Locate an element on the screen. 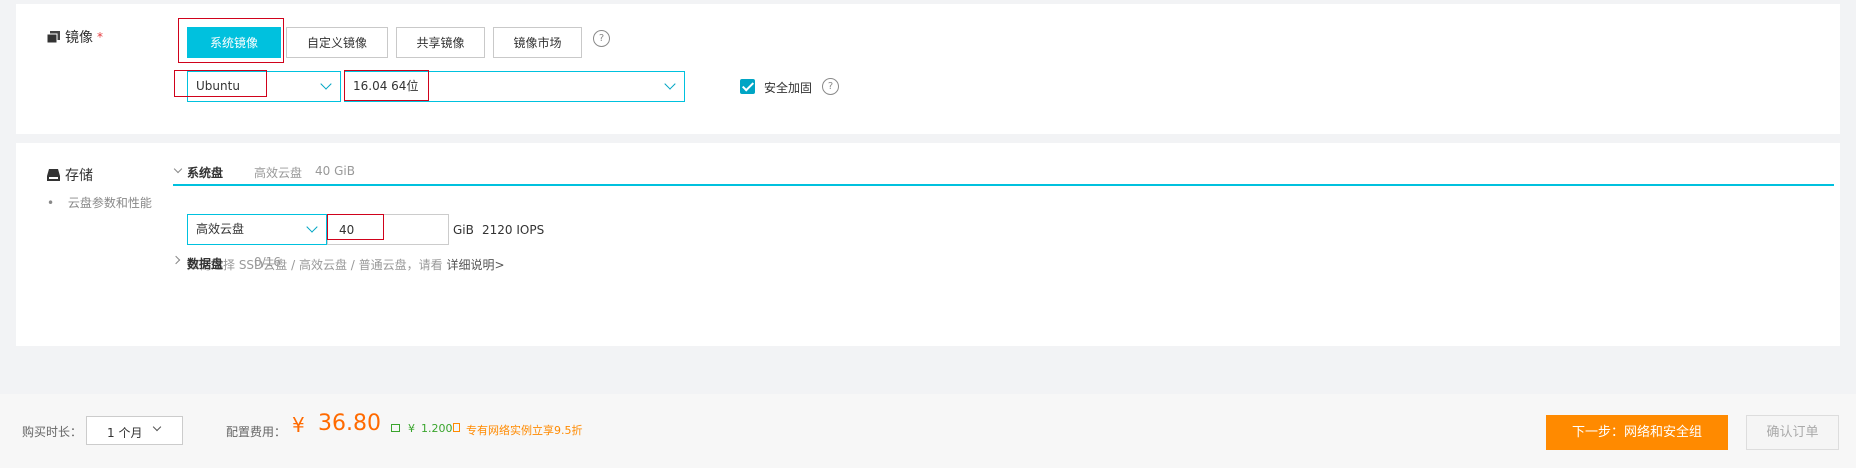 This screenshot has height=468, width=1856. storage-sub-item: • 云盘参数和性能 is located at coordinates (99, 202).